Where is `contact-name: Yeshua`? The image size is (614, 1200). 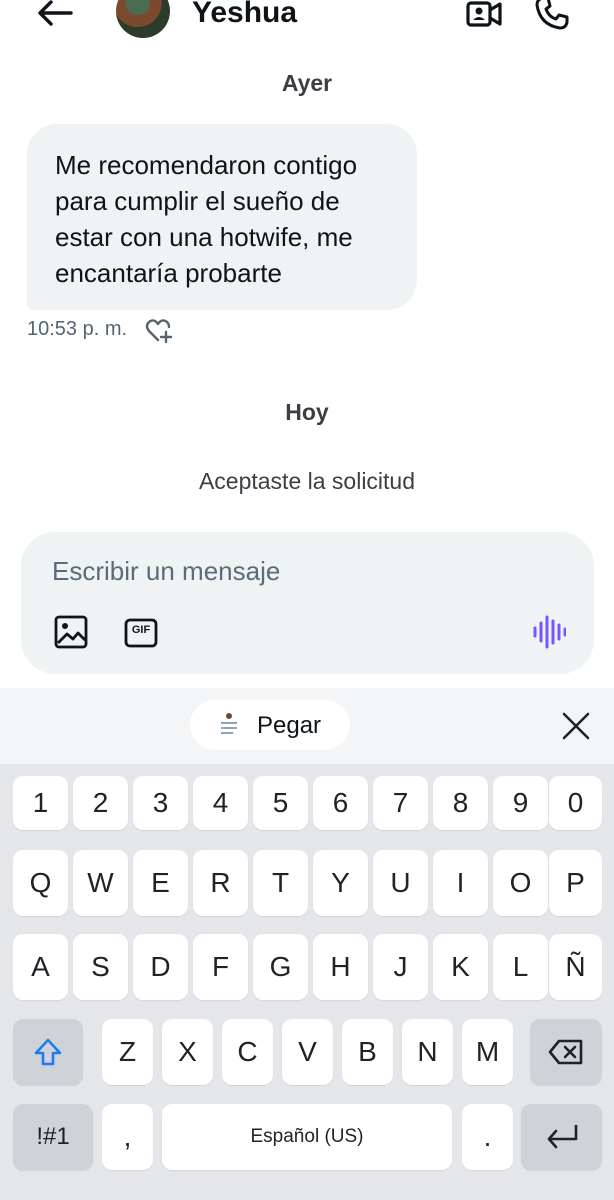 contact-name: Yeshua is located at coordinates (244, 15).